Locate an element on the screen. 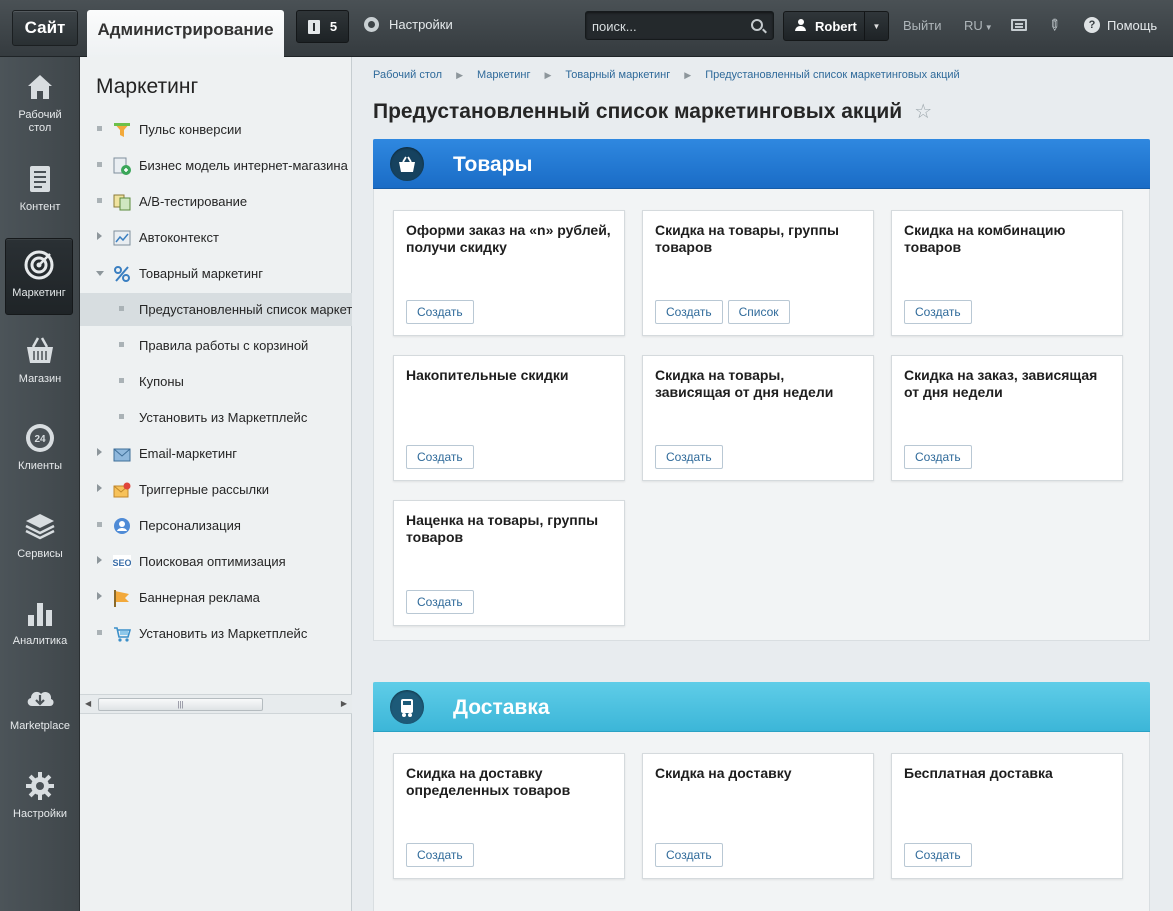 The width and height of the screenshot is (1173, 911). user-icon is located at coordinates (800, 25).